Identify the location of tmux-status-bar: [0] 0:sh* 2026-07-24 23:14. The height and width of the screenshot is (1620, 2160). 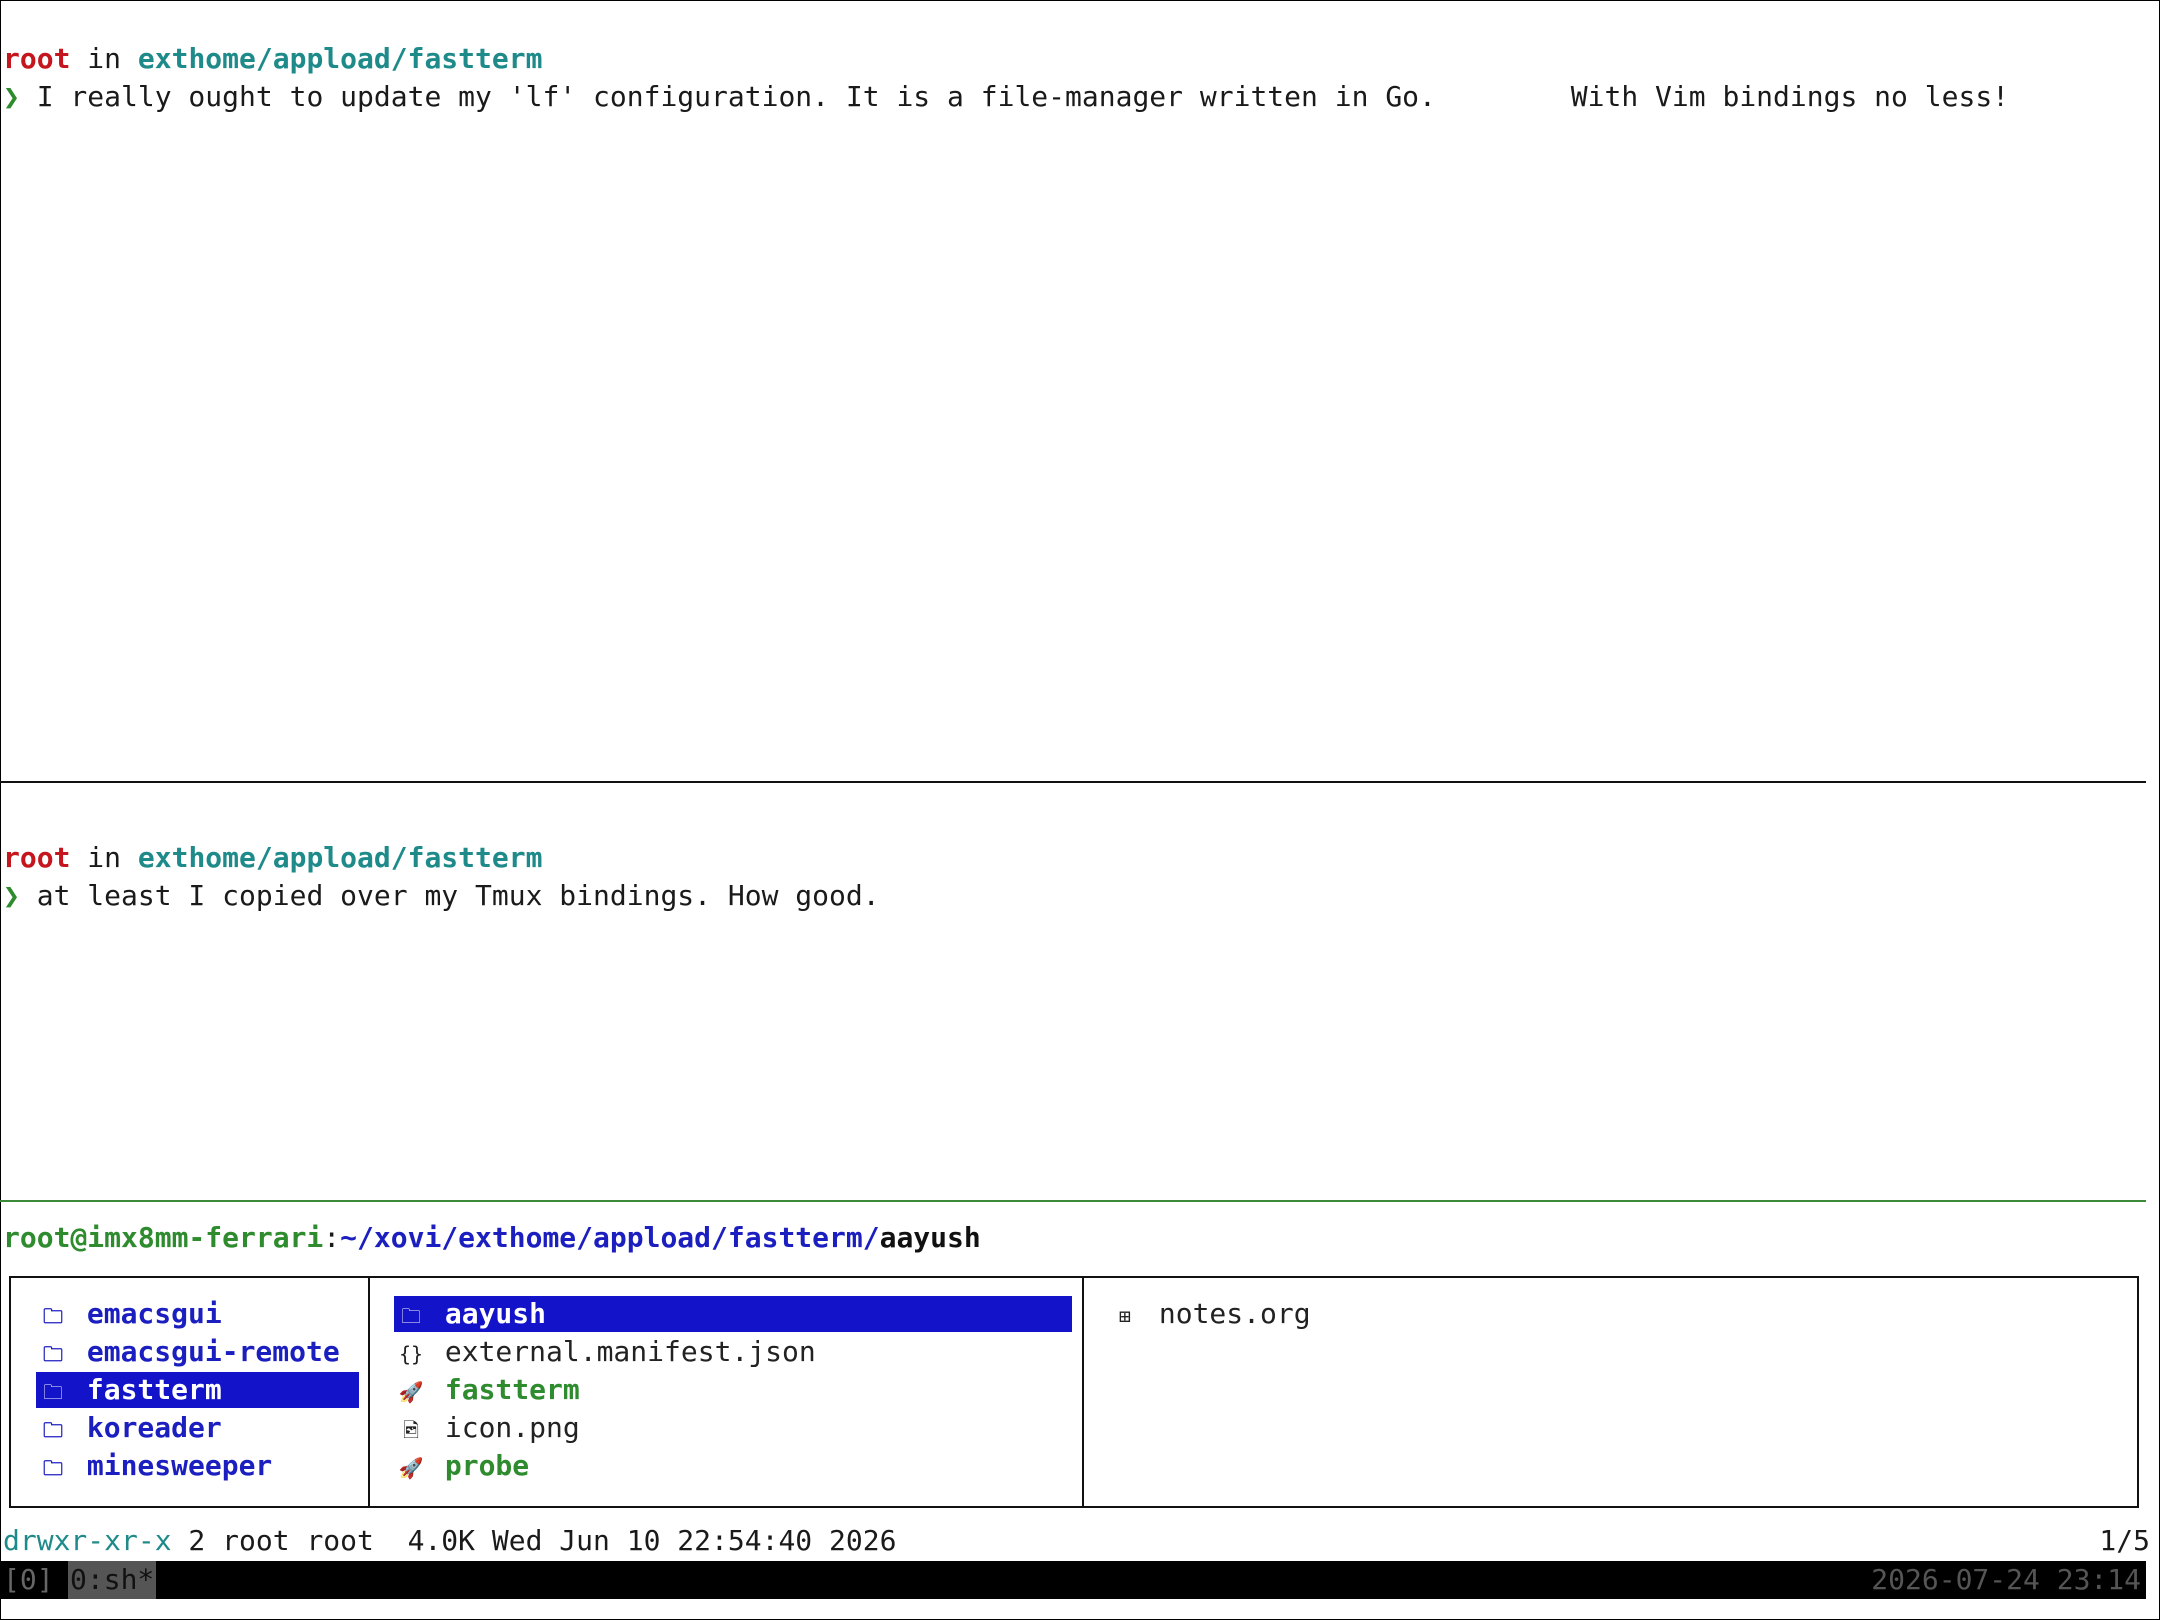
(1073, 1580).